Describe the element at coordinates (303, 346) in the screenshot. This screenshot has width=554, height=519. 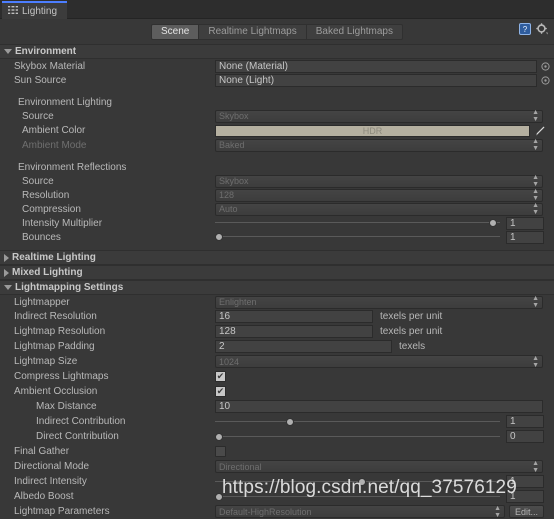
I see `input-lightmap-padding: 2` at that location.